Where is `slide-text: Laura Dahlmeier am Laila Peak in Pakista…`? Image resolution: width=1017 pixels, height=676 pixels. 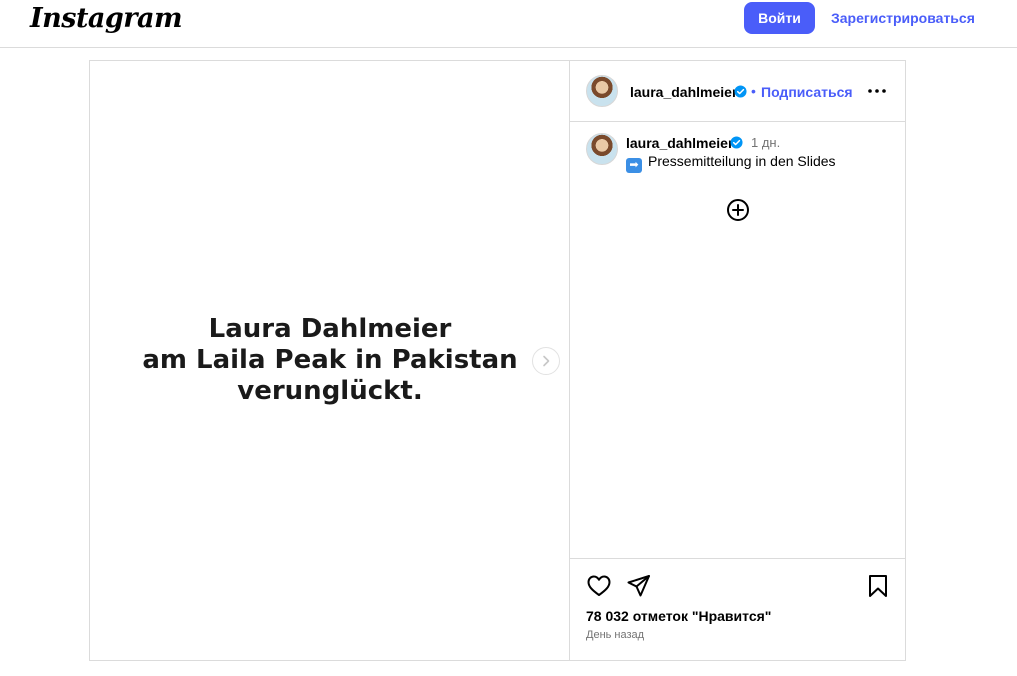
slide-text: Laura Dahlmeier am Laila Peak in Pakista… is located at coordinates (330, 360).